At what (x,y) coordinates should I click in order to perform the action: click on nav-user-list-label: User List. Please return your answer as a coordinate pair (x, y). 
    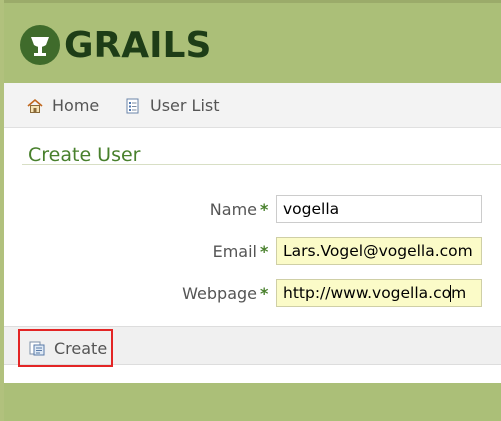
    Looking at the image, I should click on (185, 105).